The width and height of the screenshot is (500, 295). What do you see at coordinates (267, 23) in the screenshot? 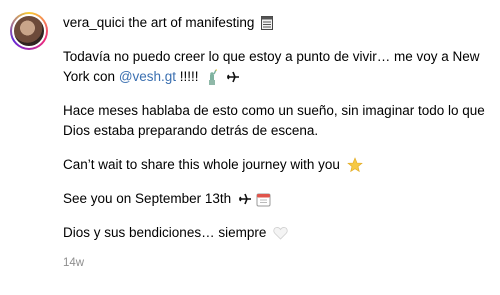
I see `notepad-icon` at bounding box center [267, 23].